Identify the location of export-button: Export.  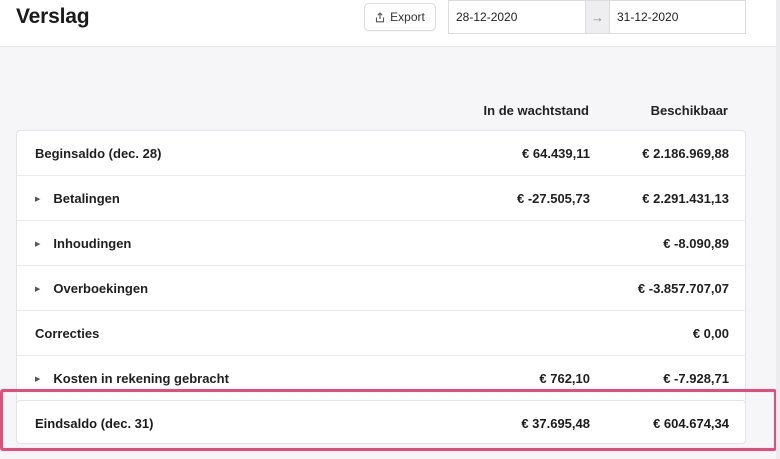
(400, 17).